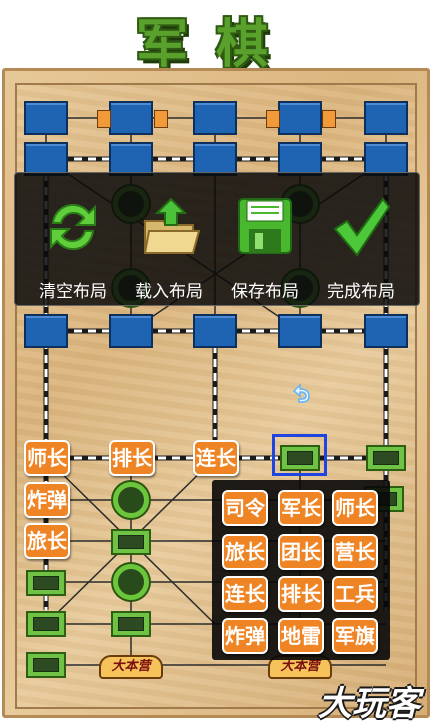 The image size is (432, 725). I want to click on palette-division-commander: 师长, so click(355, 508).